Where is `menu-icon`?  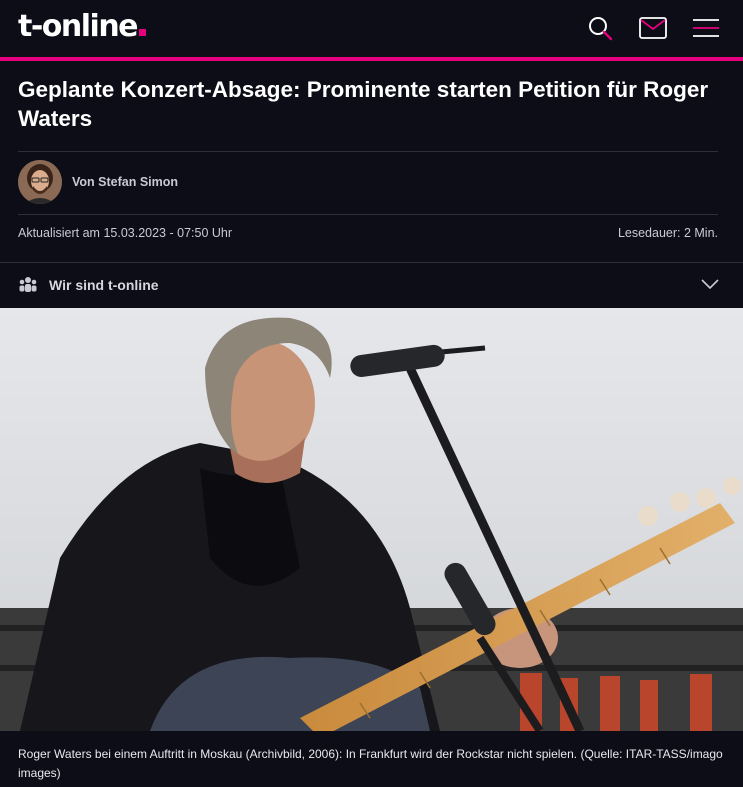
menu-icon is located at coordinates (706, 28).